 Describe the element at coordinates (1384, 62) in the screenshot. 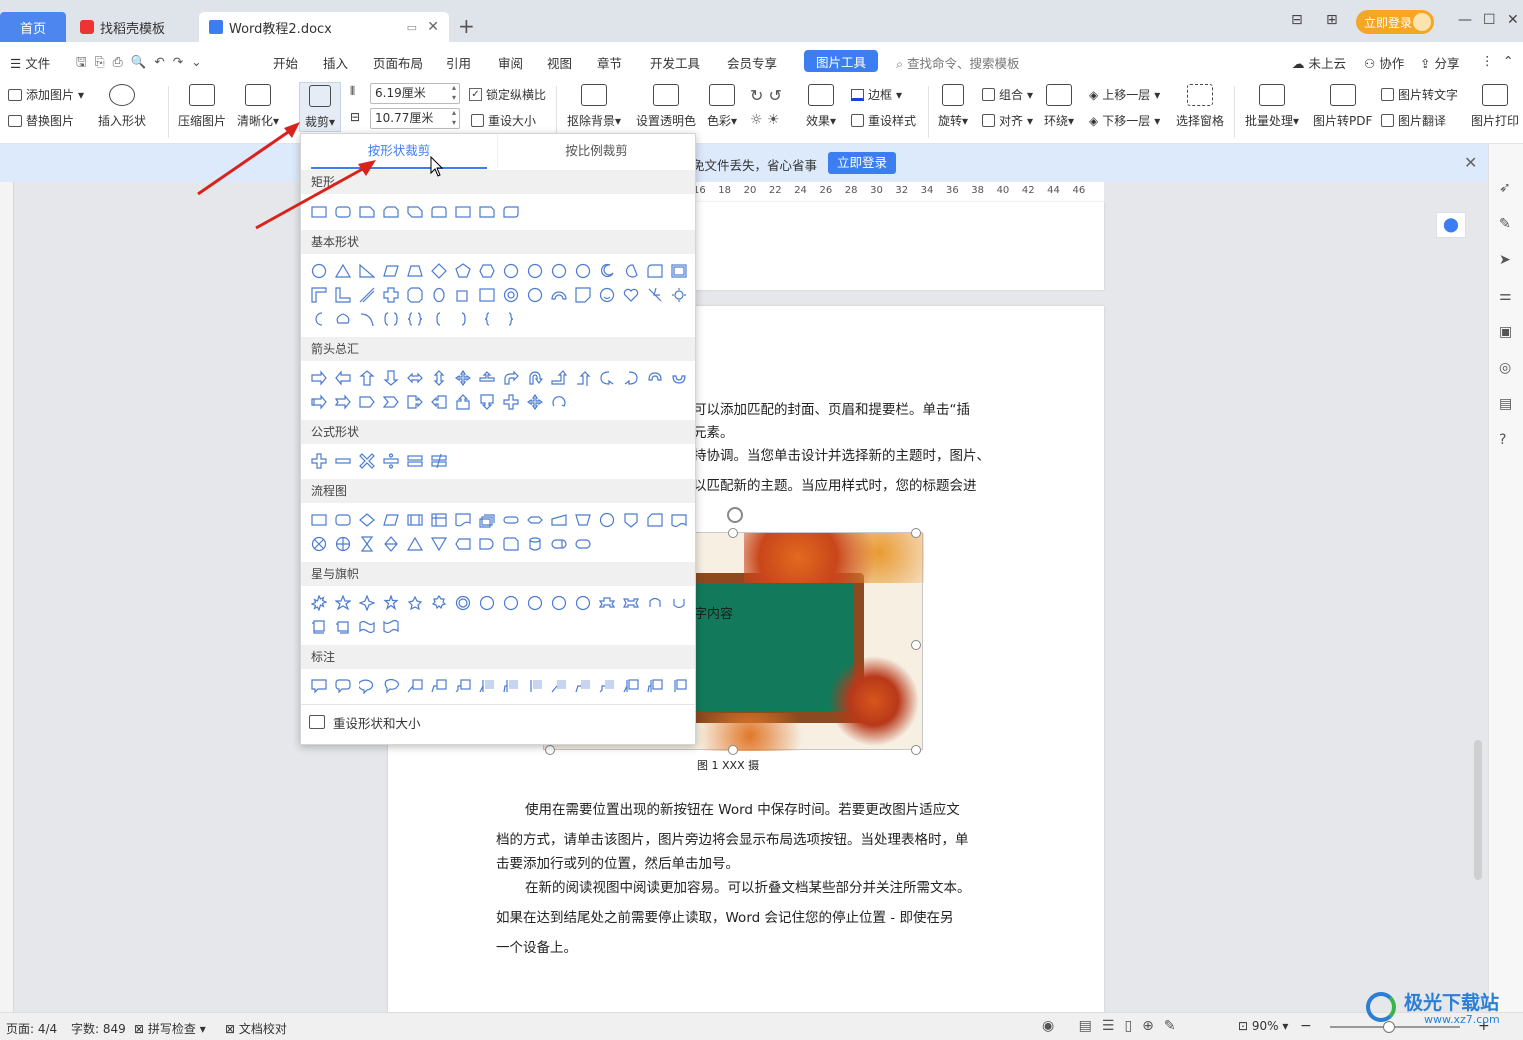

I see `collab-button: ⚇ 协作` at that location.